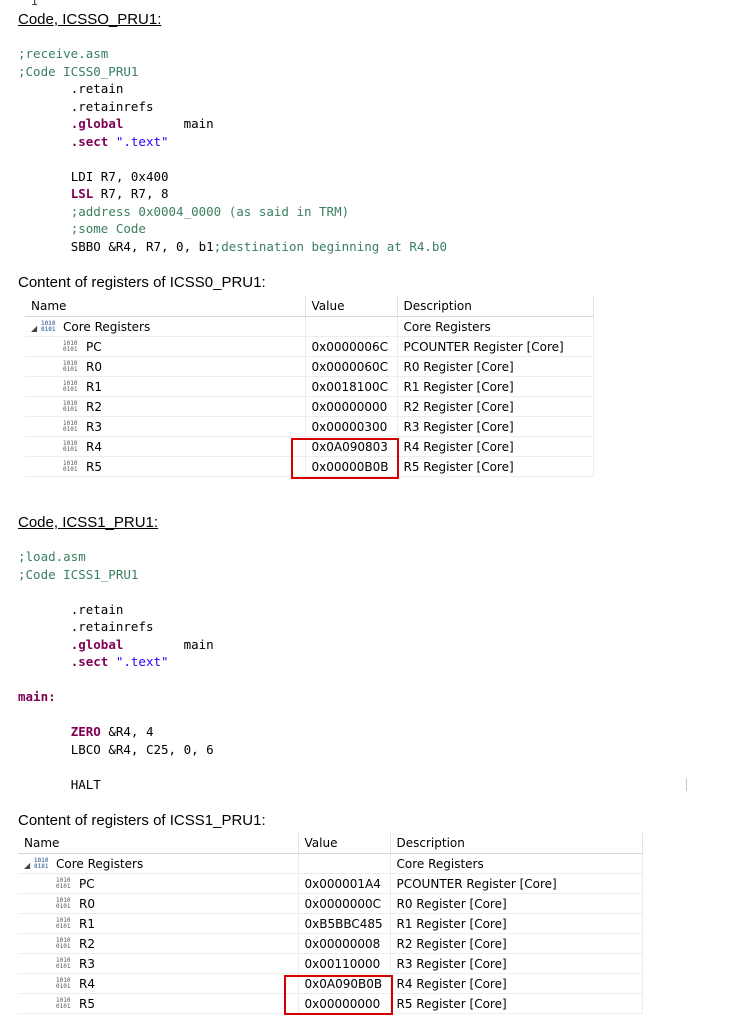 The width and height of the screenshot is (741, 1023). I want to click on register-value: 0xB5BBC485, so click(344, 923).